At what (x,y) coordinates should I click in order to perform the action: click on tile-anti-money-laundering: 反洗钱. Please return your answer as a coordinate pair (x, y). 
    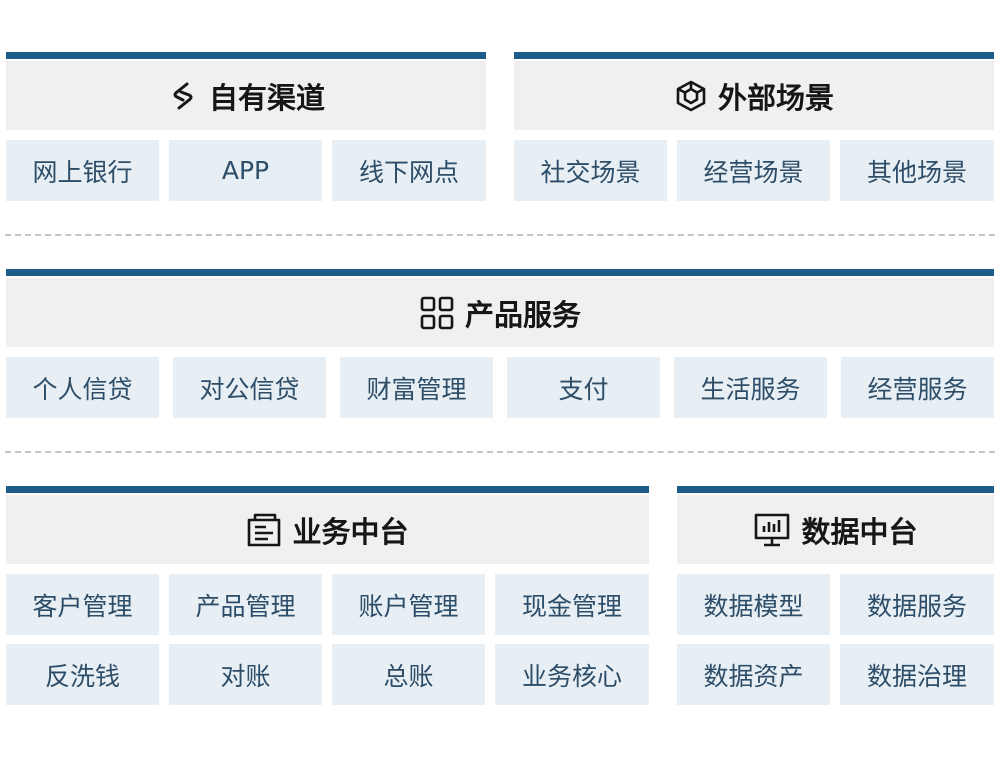
    Looking at the image, I should click on (82, 674).